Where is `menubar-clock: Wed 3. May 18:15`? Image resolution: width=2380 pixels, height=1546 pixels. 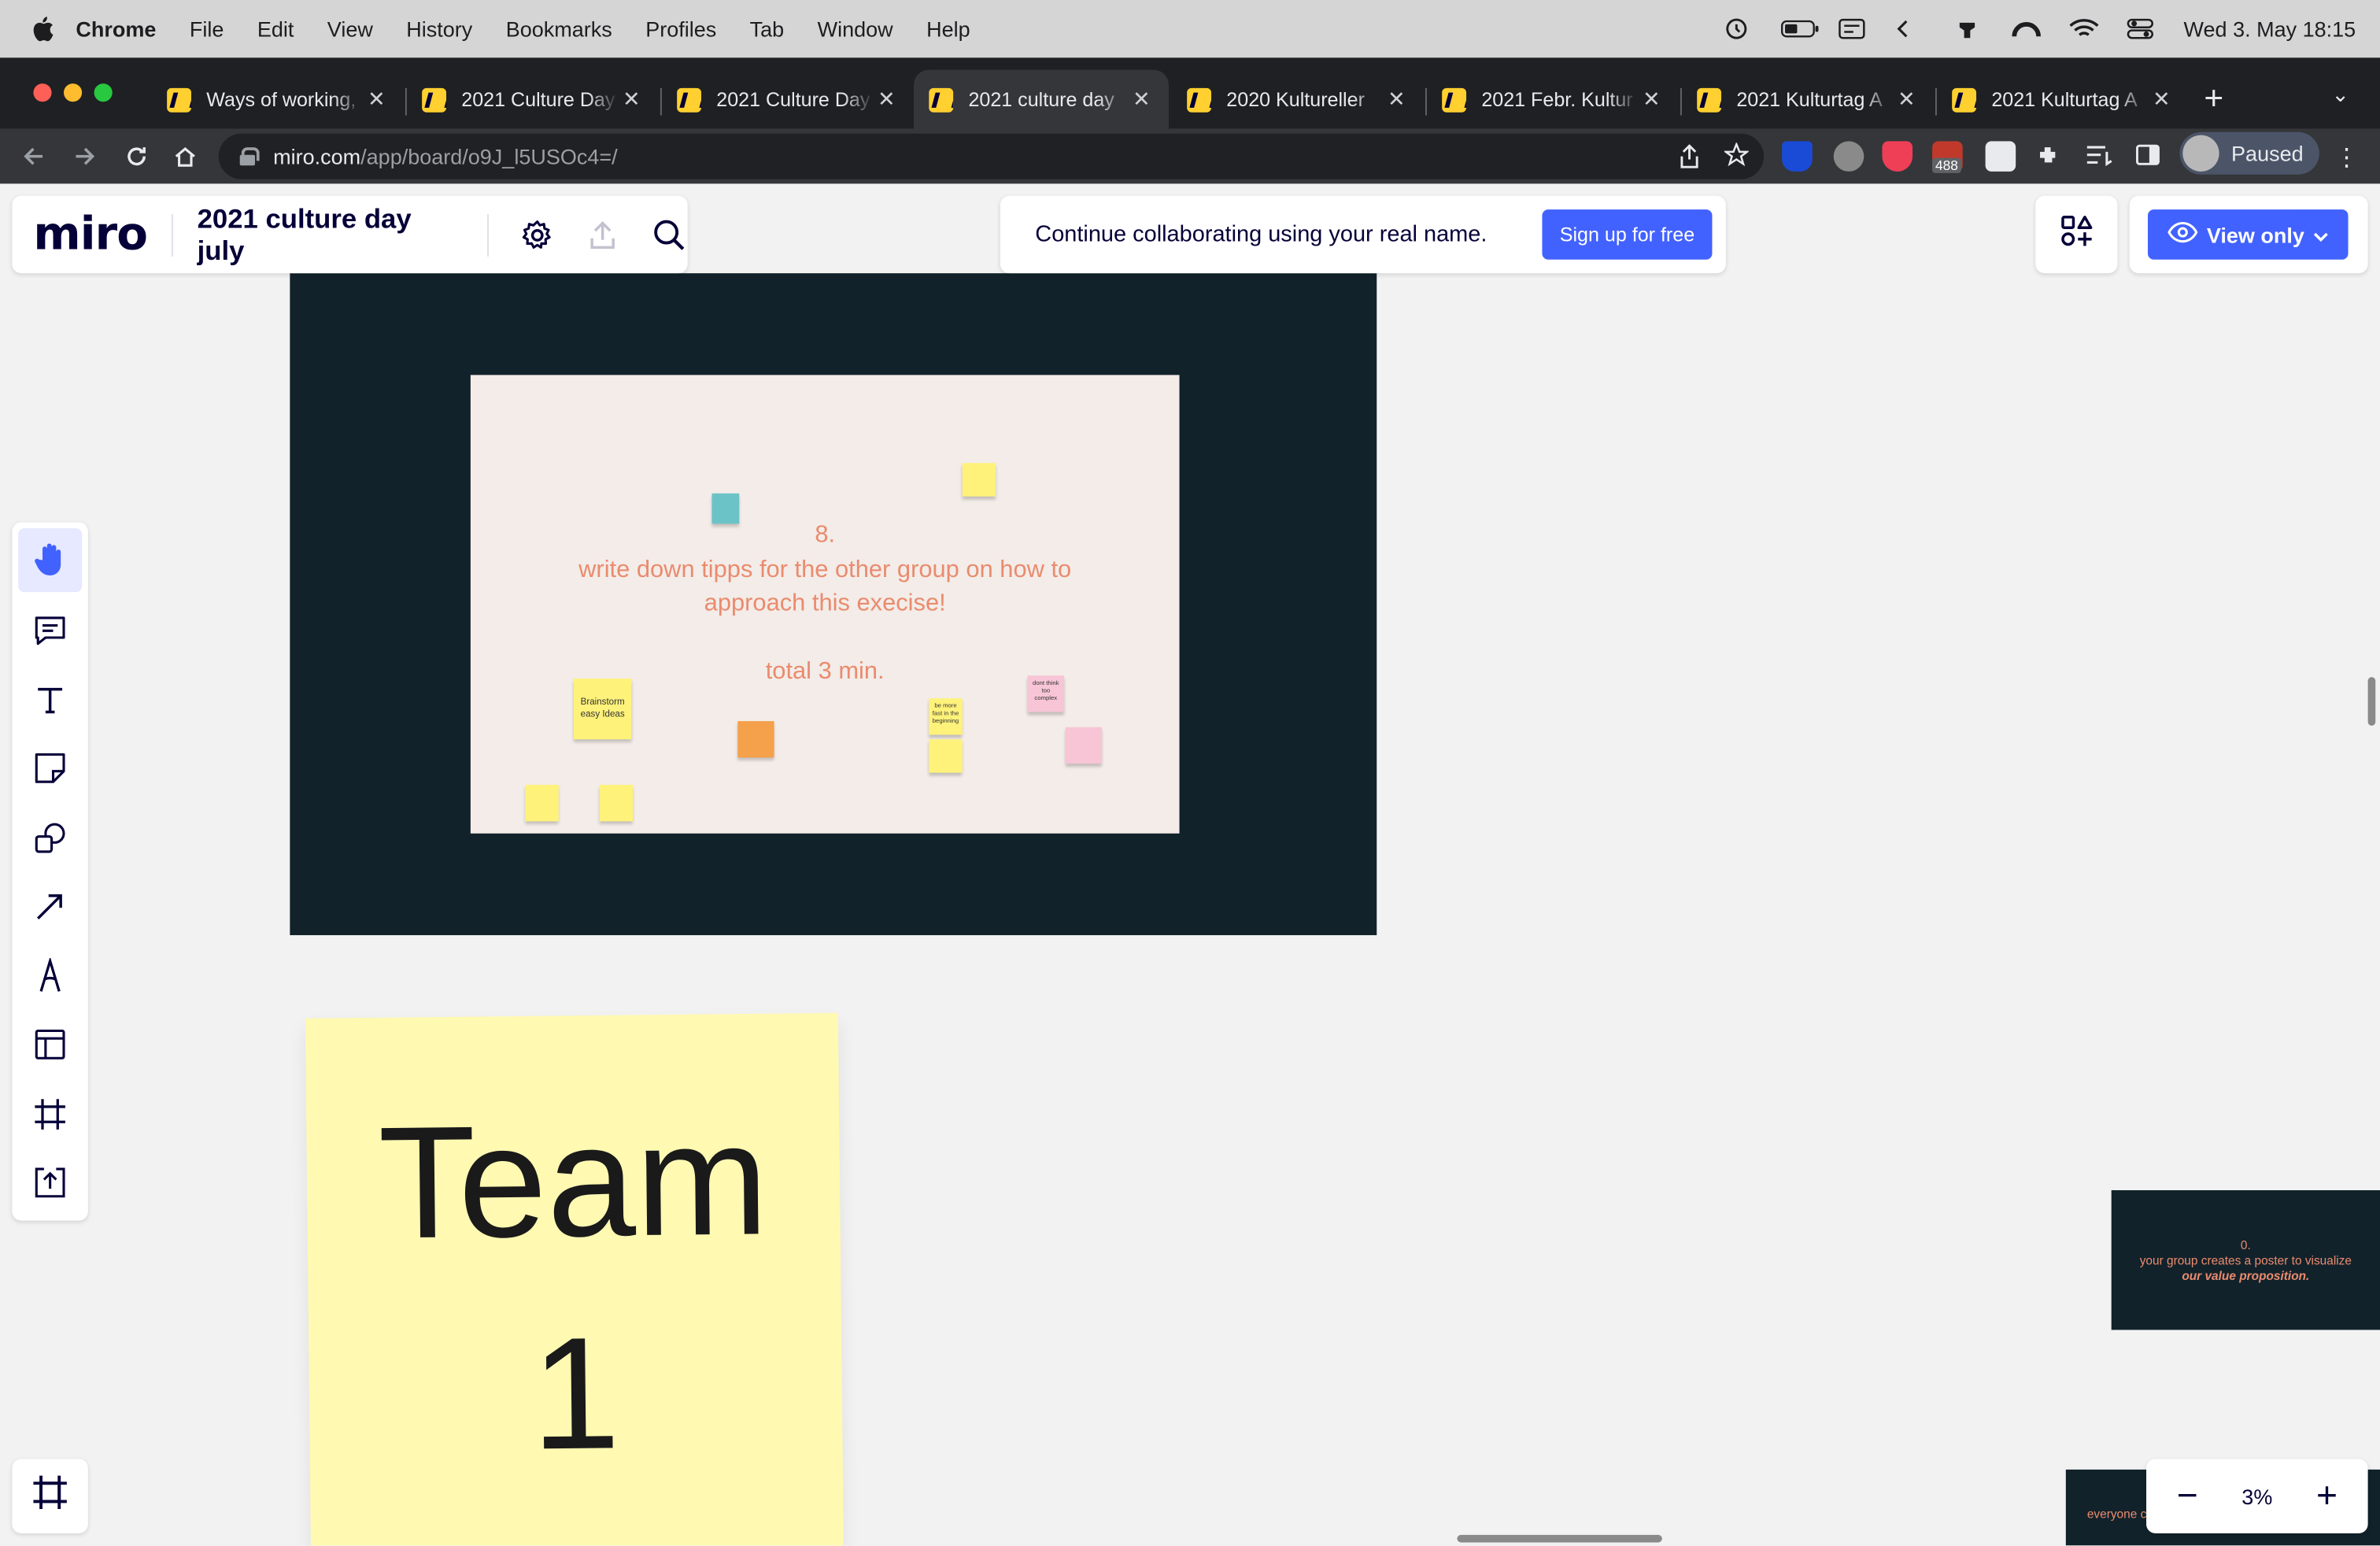 menubar-clock: Wed 3. May 18:15 is located at coordinates (2270, 29).